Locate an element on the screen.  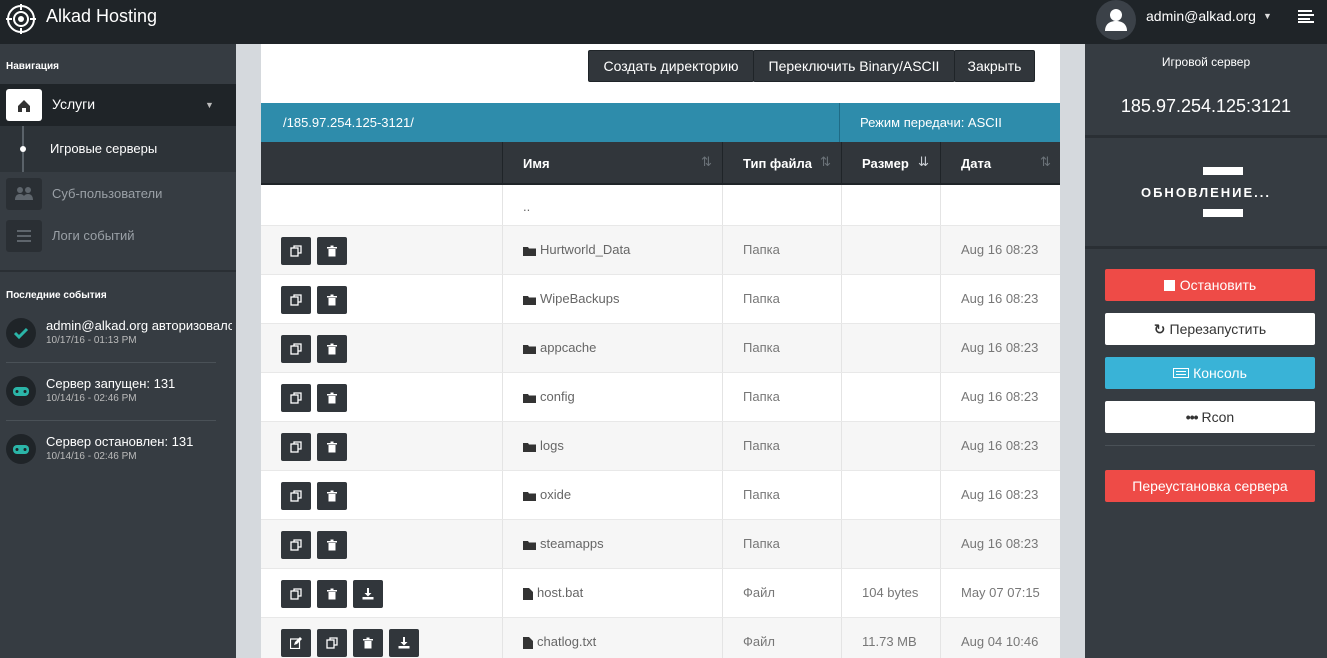
cell-name: .. is located at coordinates (612, 205).